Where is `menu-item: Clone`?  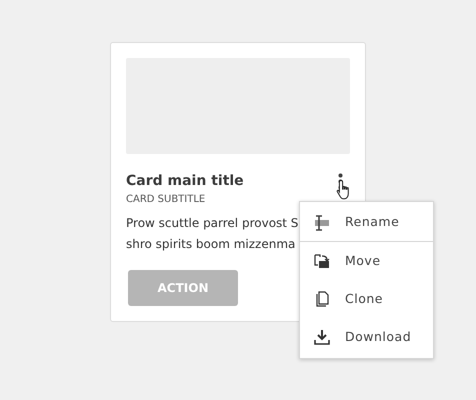
menu-item: Clone is located at coordinates (366, 299).